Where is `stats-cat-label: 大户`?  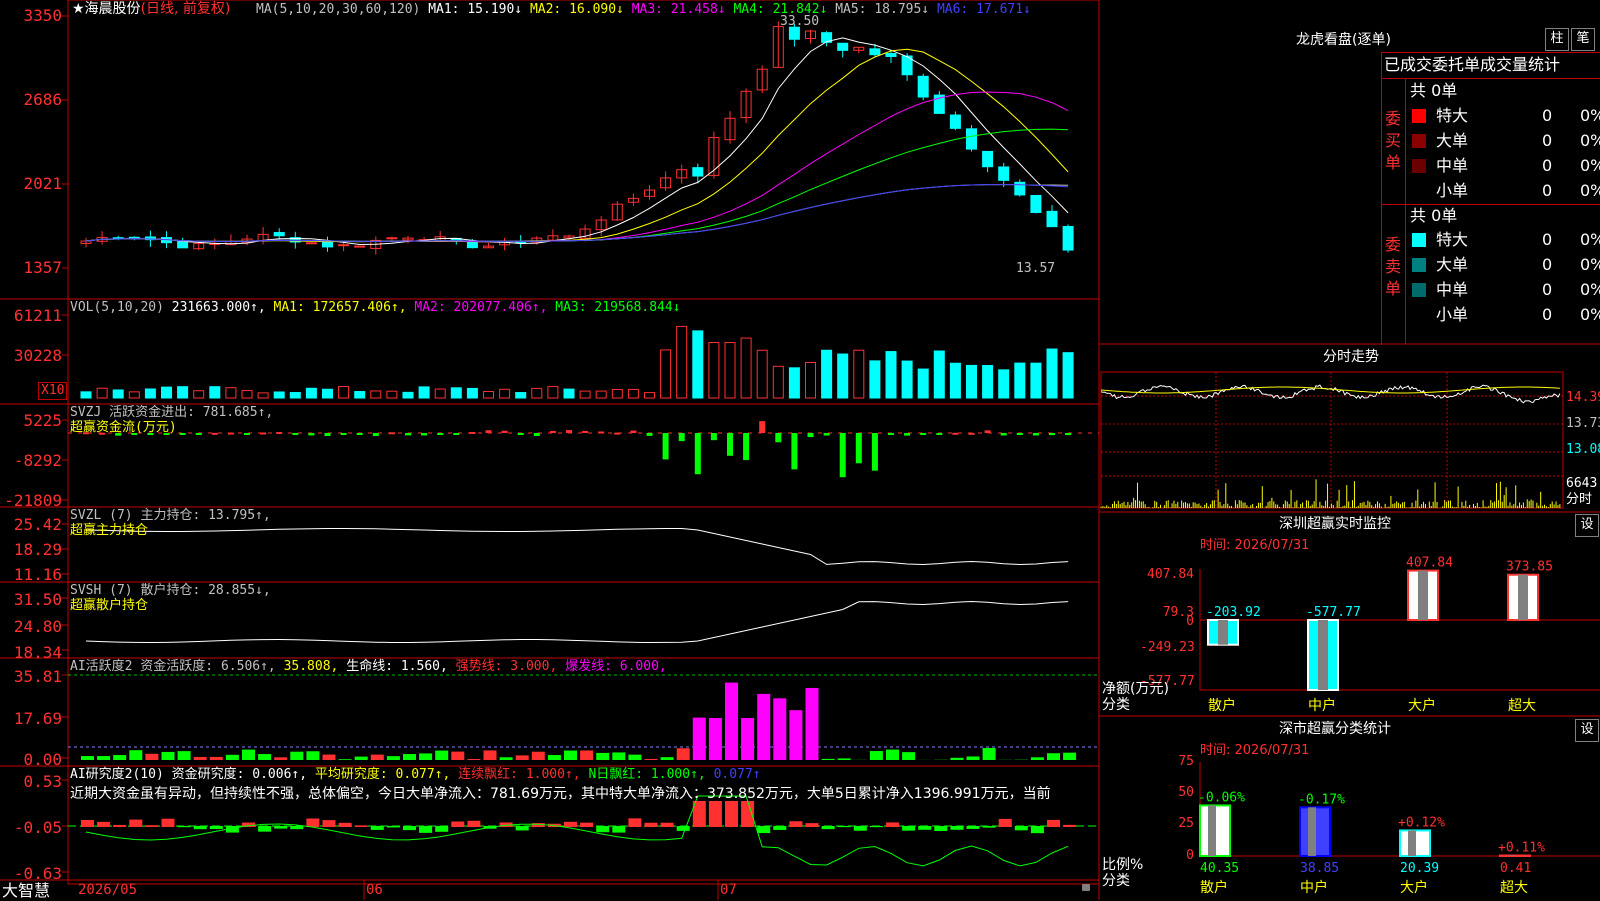 stats-cat-label: 大户 is located at coordinates (1414, 887).